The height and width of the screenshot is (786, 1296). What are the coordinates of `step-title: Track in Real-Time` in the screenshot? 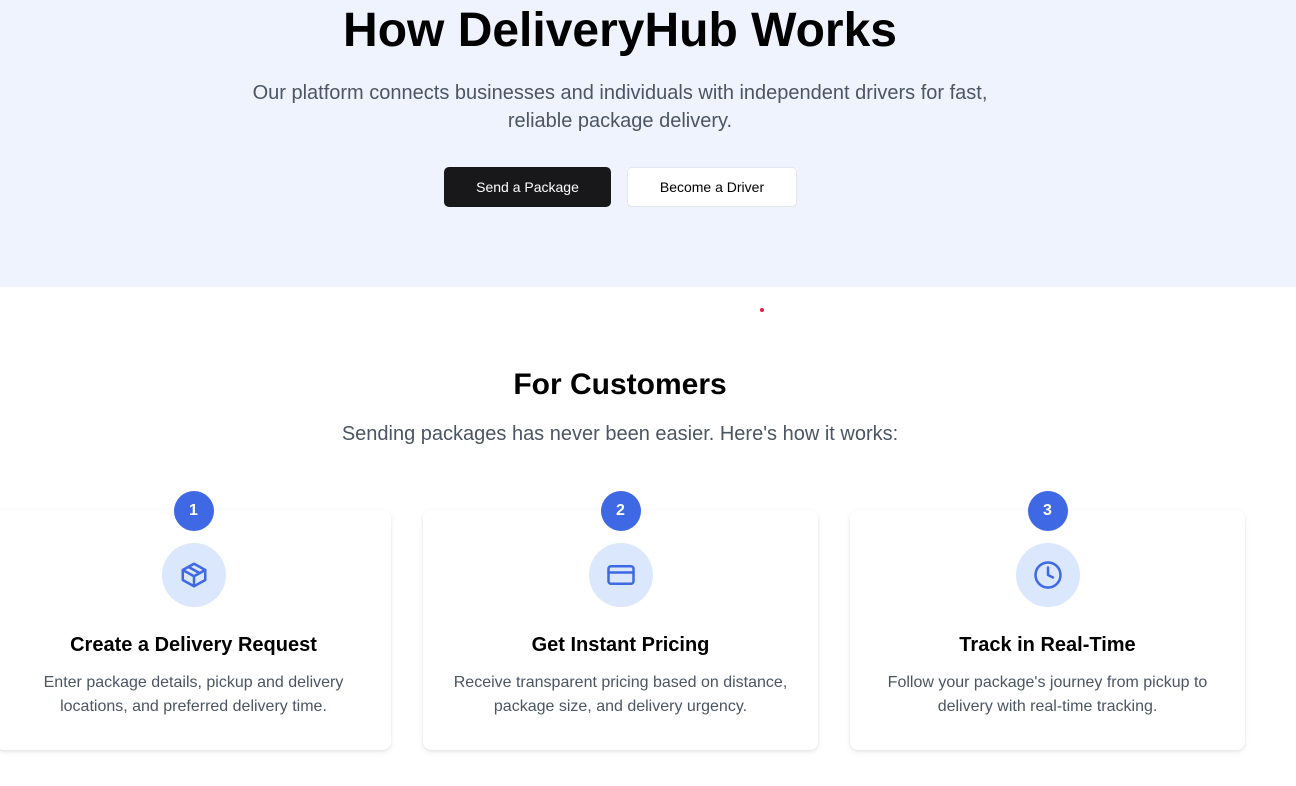 It's located at (1047, 645).